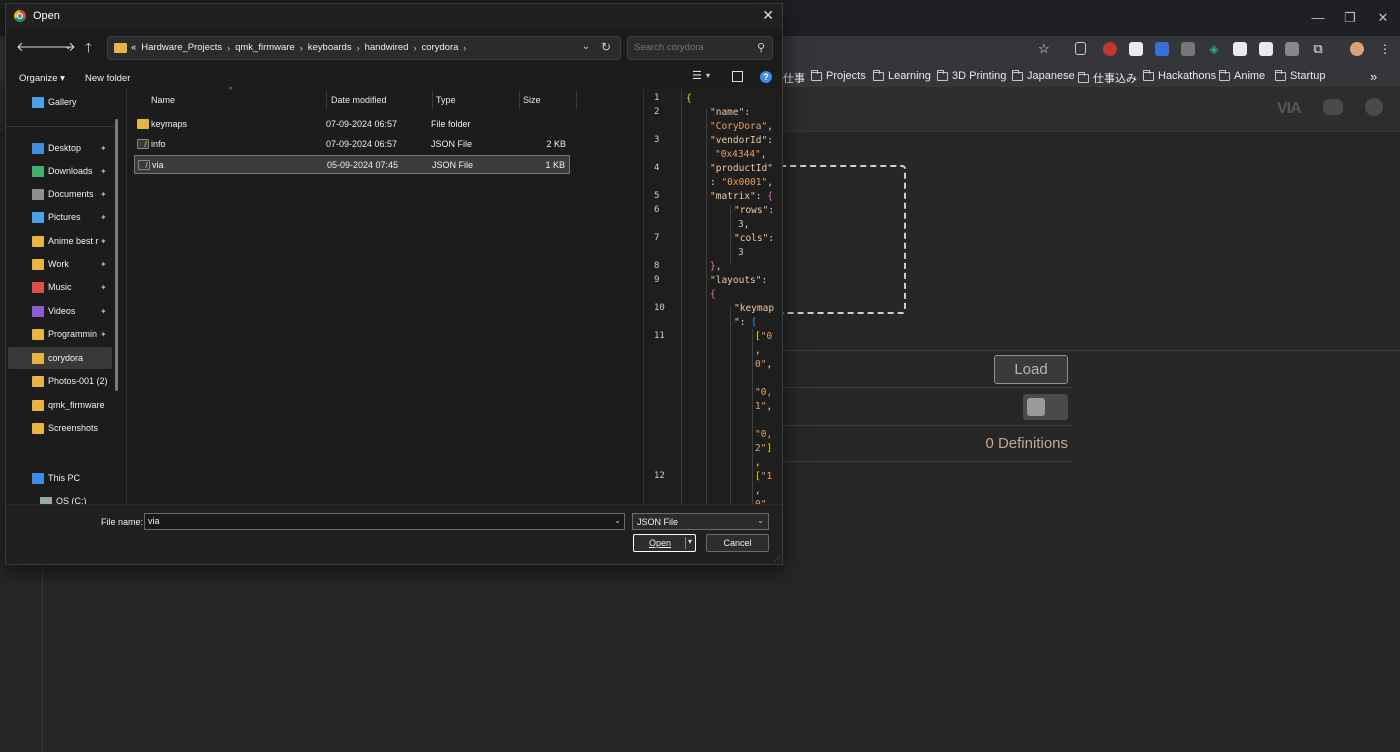 The height and width of the screenshot is (752, 1400). What do you see at coordinates (737, 543) in the screenshot?
I see `cancel-button: Cancel` at bounding box center [737, 543].